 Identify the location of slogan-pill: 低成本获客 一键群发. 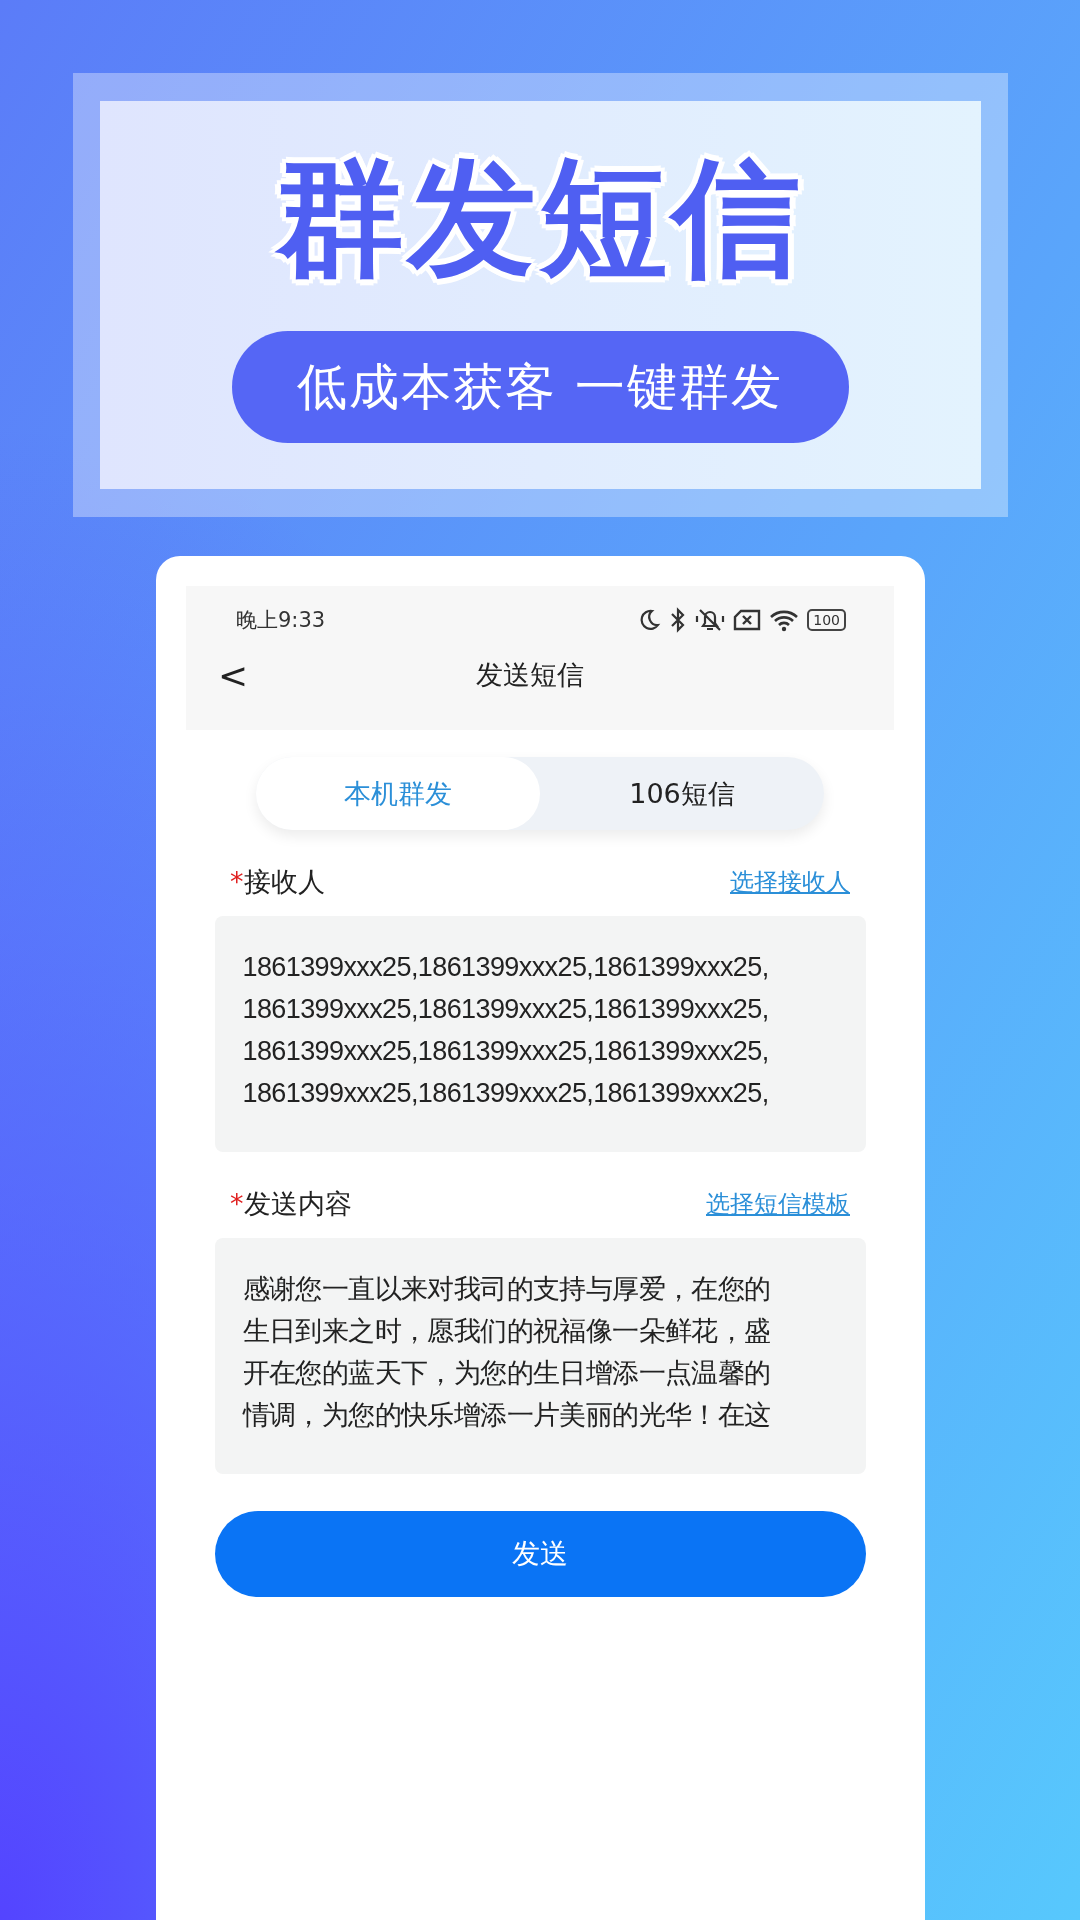
(540, 387).